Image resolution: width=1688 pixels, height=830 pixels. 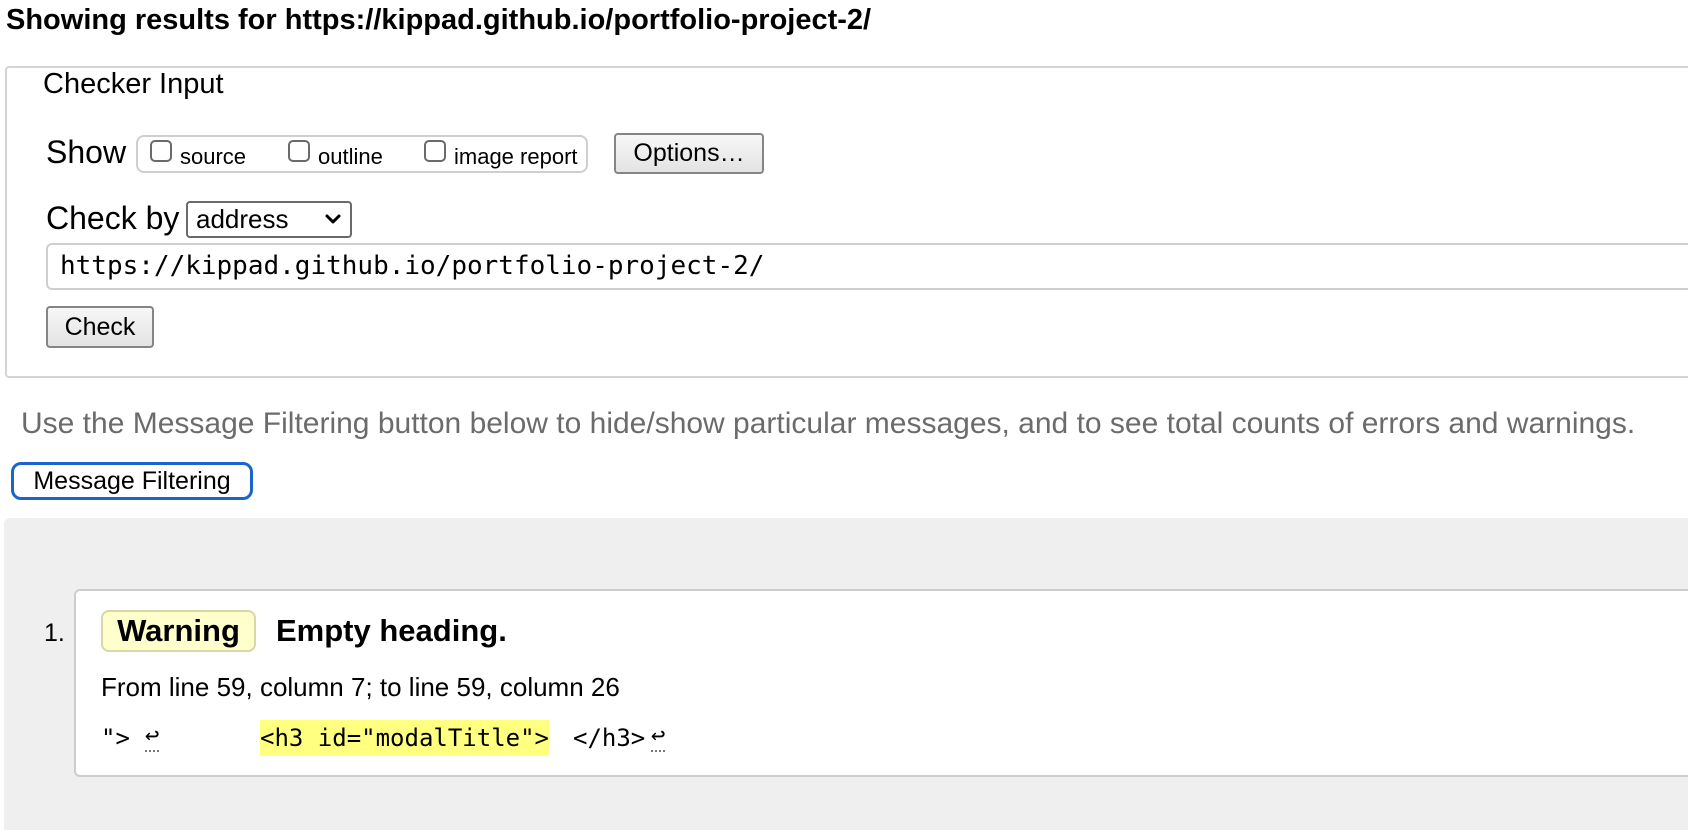 What do you see at coordinates (113, 218) in the screenshot?
I see `check-by-label: Check by` at bounding box center [113, 218].